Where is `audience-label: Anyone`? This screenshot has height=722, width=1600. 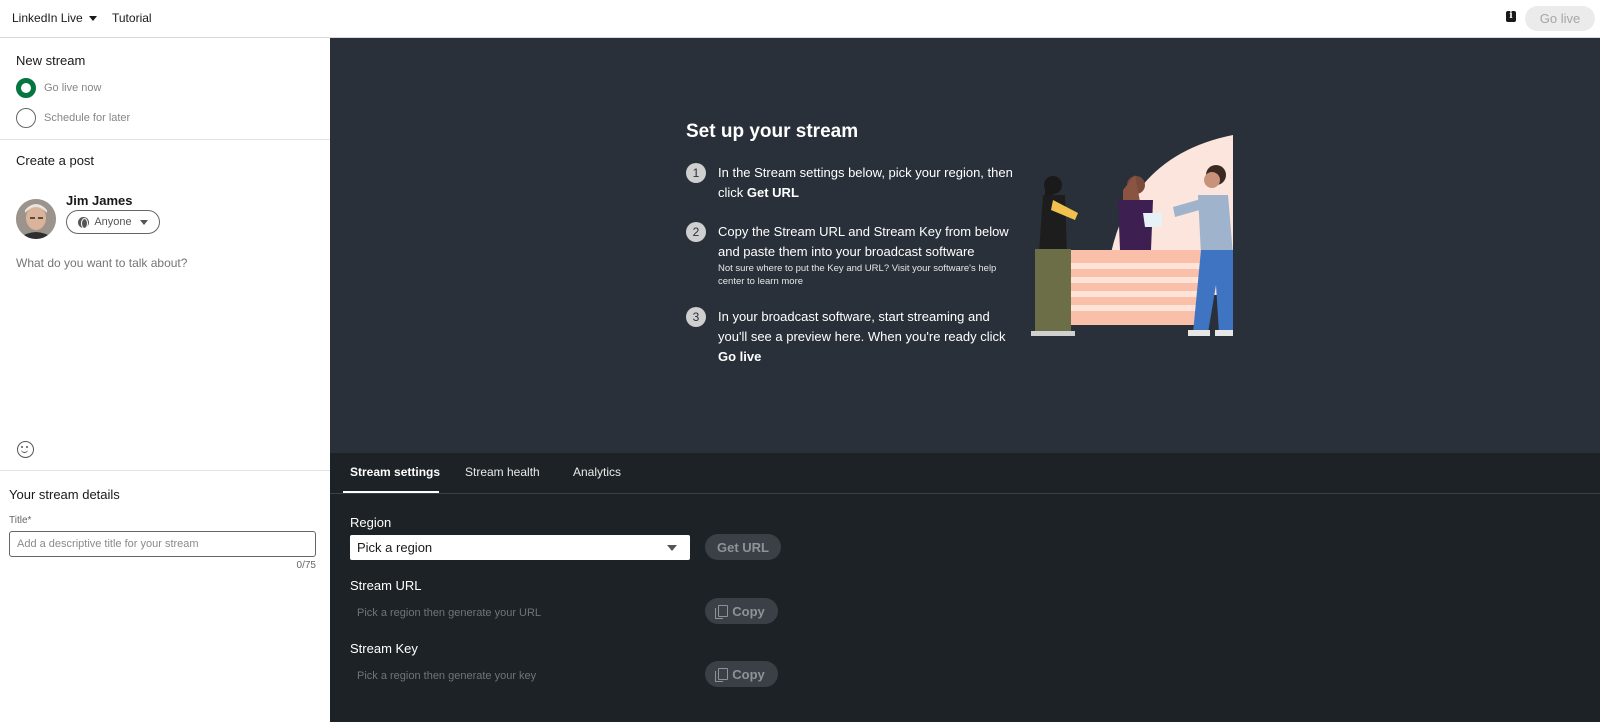
audience-label: Anyone is located at coordinates (113, 222).